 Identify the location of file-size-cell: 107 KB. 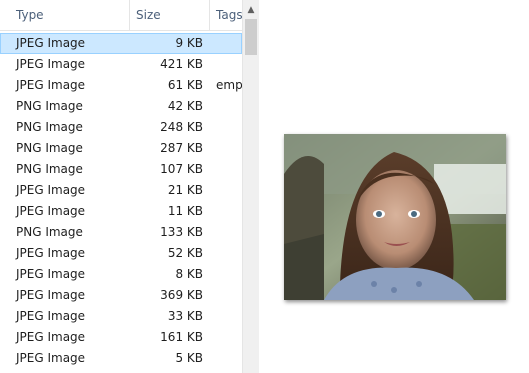
(181, 169).